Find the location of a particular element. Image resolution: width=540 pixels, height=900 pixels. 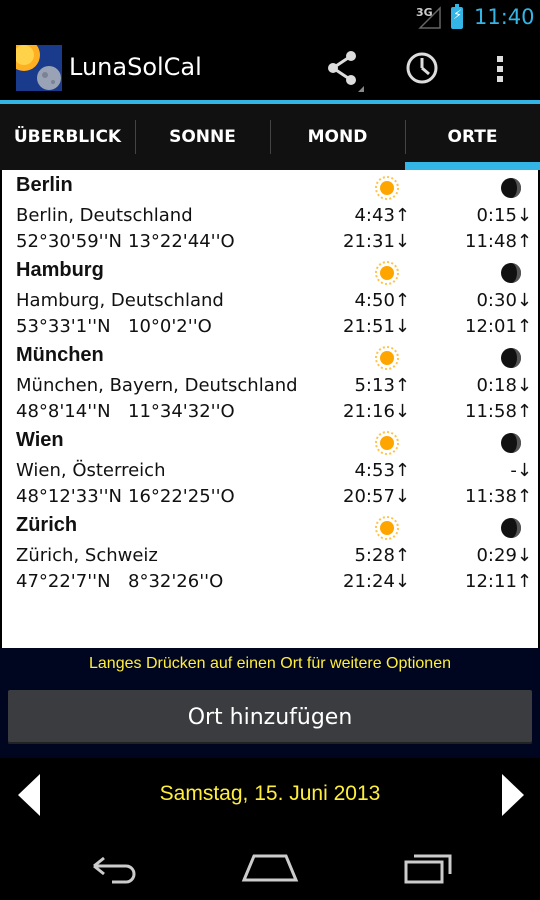

place-region: Berlin, Deutschland is located at coordinates (104, 215).